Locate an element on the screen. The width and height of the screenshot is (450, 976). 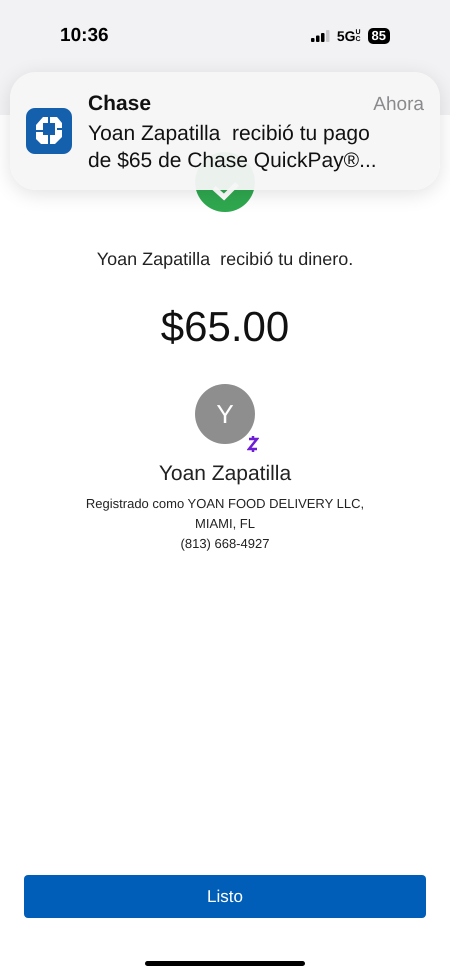
confirmation-message: Yoan Zapatilla recibió tu dinero. is located at coordinates (225, 259).